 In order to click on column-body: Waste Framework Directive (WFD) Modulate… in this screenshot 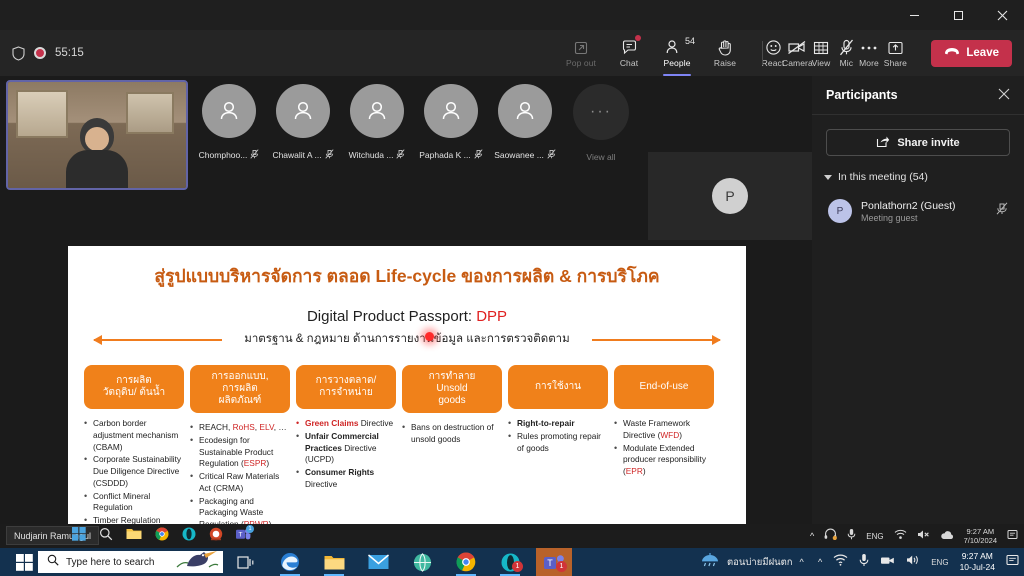, I will do `click(664, 447)`.